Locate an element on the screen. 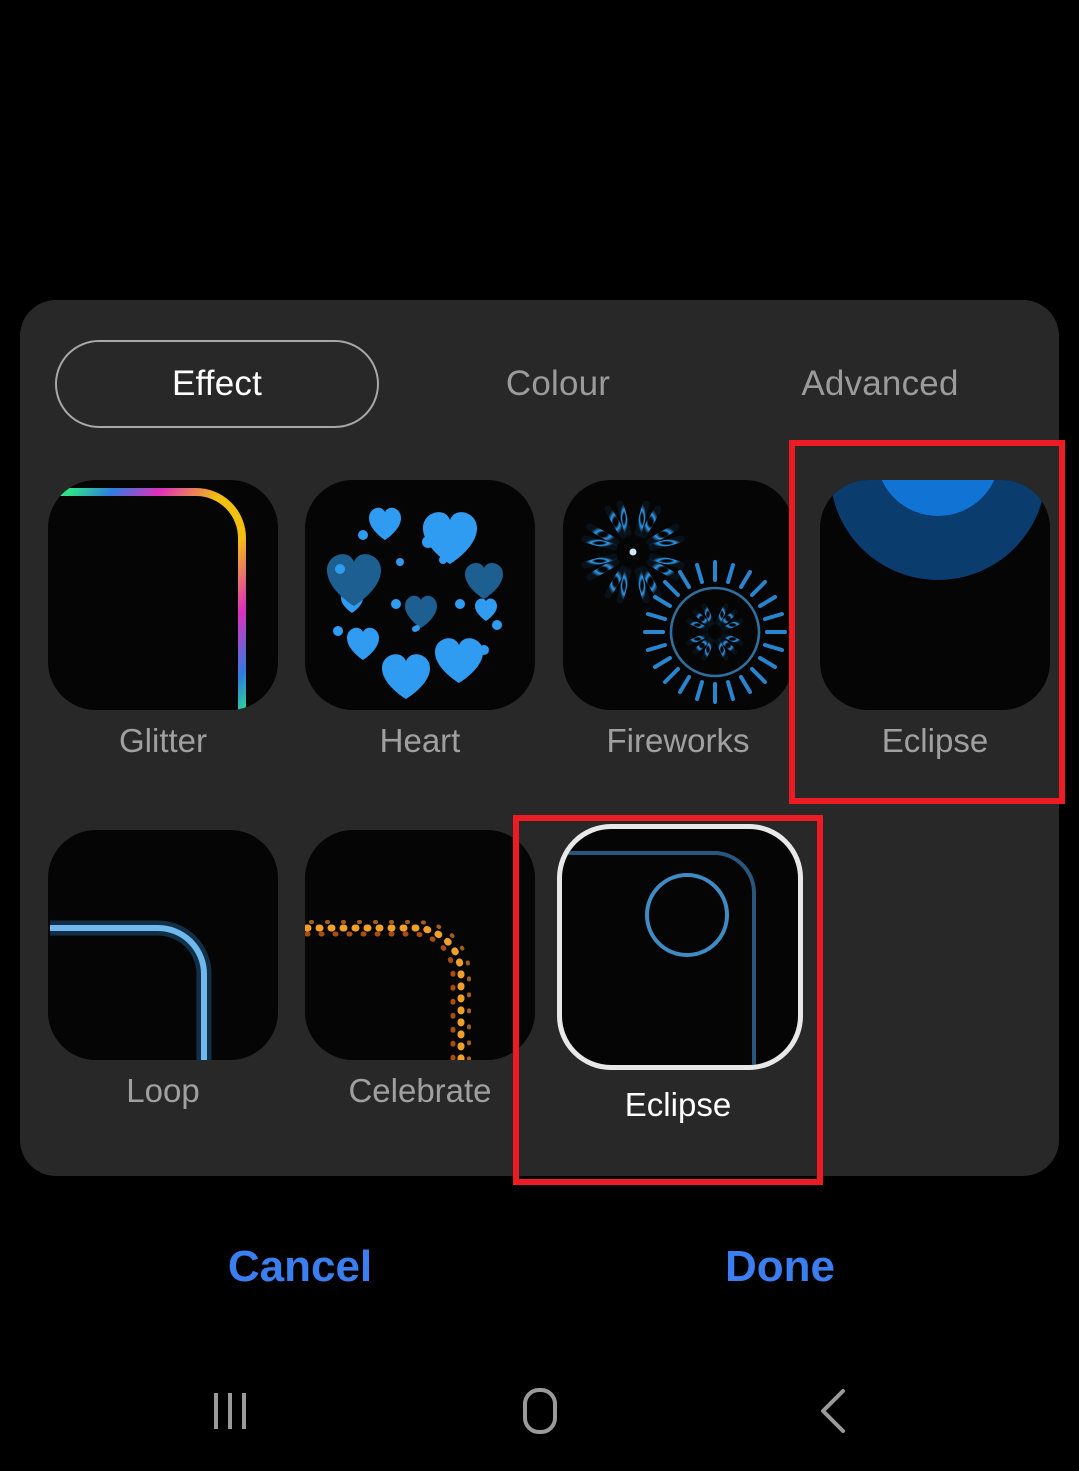 This screenshot has width=1079, height=1471. tab-colour-label: Colour is located at coordinates (558, 383).